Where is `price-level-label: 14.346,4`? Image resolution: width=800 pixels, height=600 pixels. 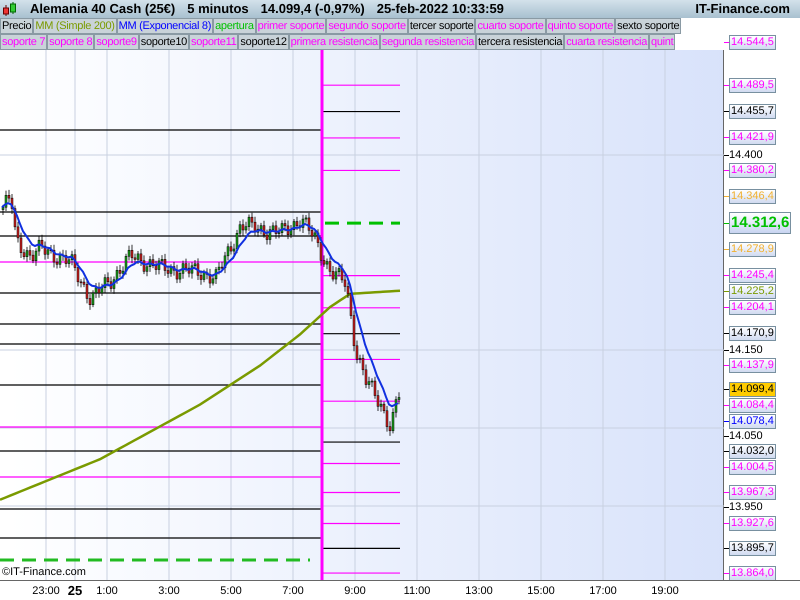
price-level-label: 14.346,4 is located at coordinates (752, 196).